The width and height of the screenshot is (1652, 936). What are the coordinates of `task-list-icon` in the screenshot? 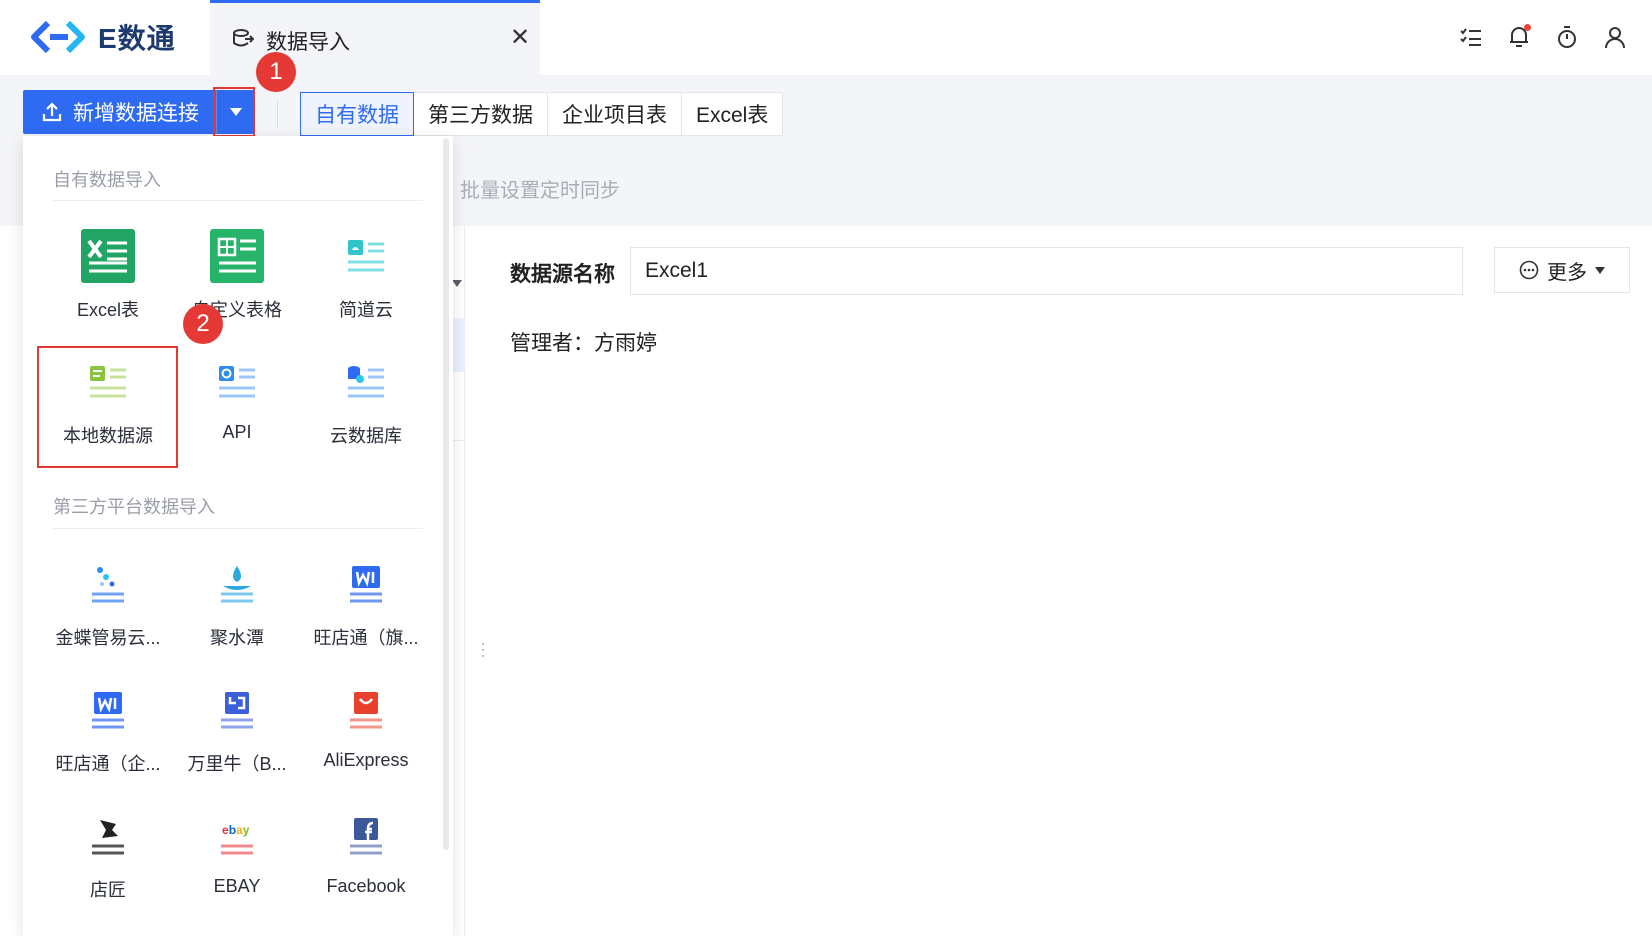 It's located at (1471, 37).